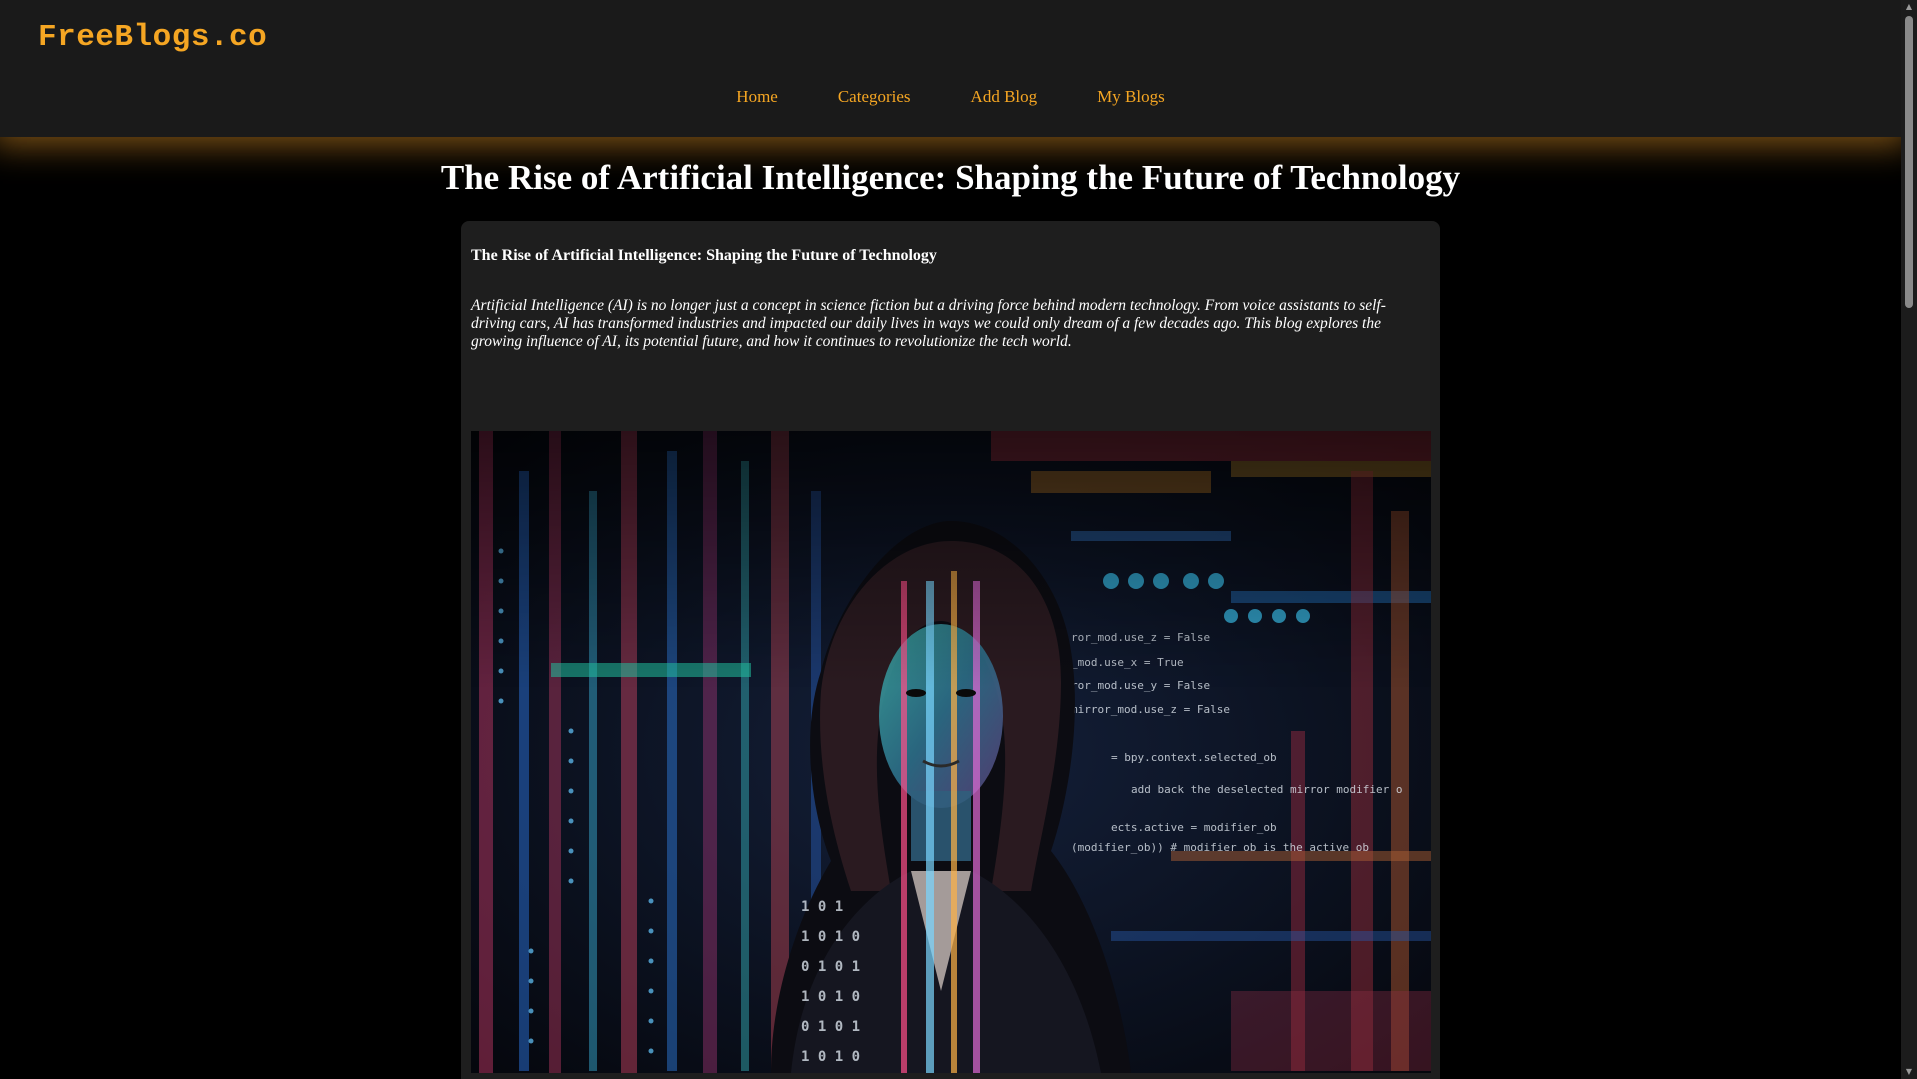 The width and height of the screenshot is (1917, 1079). I want to click on nav-link-home: Home, so click(757, 97).